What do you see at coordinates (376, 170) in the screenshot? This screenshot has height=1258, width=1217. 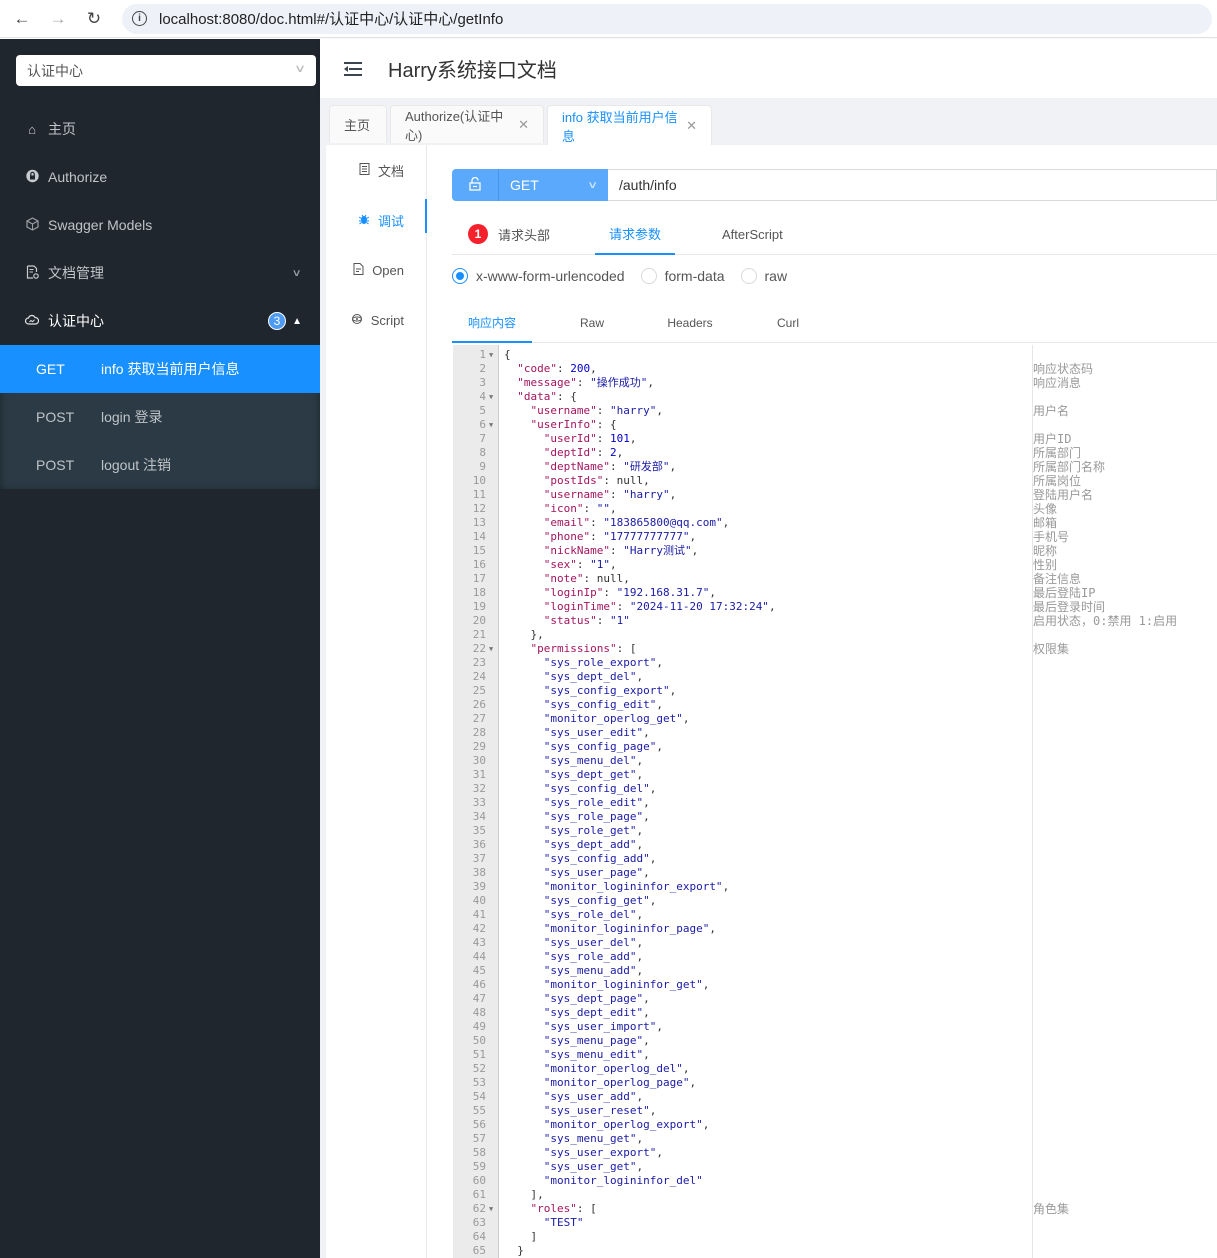 I see `side-tab-doc: 文档` at bounding box center [376, 170].